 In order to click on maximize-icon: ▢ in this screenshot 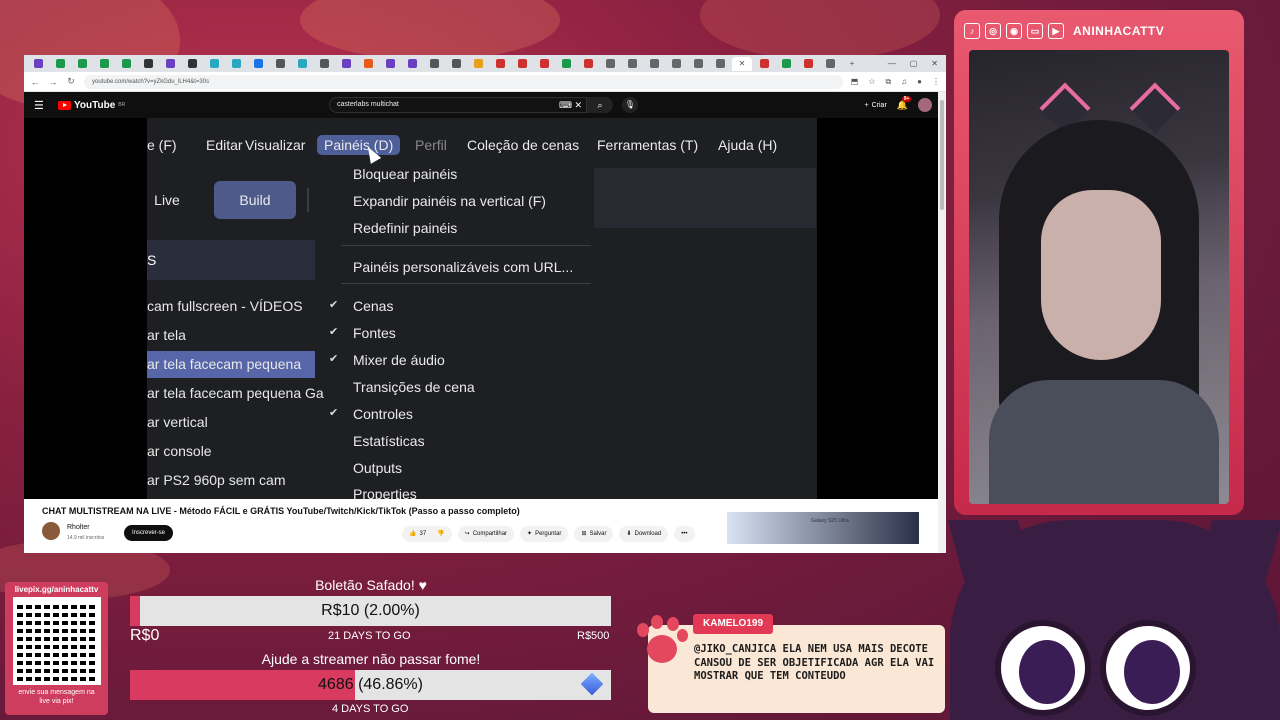, I will do `click(914, 63)`.